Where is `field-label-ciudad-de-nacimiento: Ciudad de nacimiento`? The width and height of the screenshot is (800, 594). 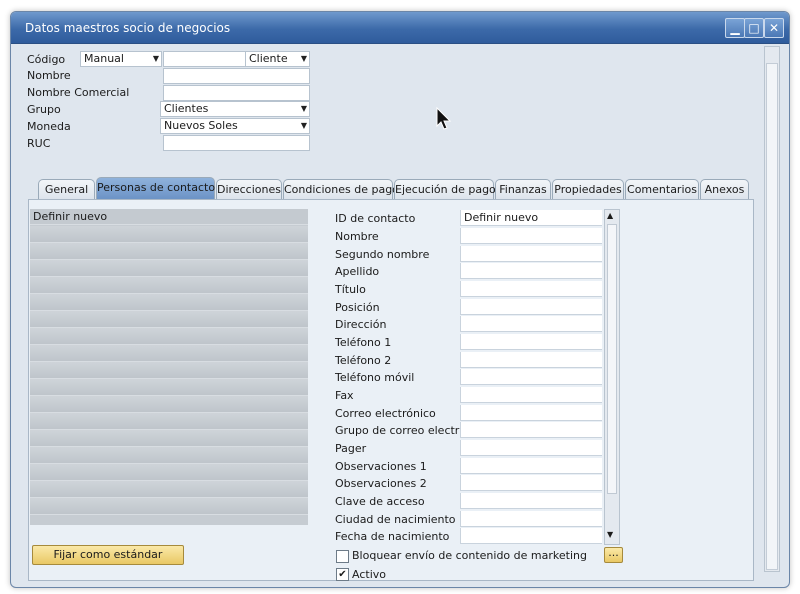
field-label-ciudad-de-nacimiento: Ciudad de nacimiento is located at coordinates (395, 519).